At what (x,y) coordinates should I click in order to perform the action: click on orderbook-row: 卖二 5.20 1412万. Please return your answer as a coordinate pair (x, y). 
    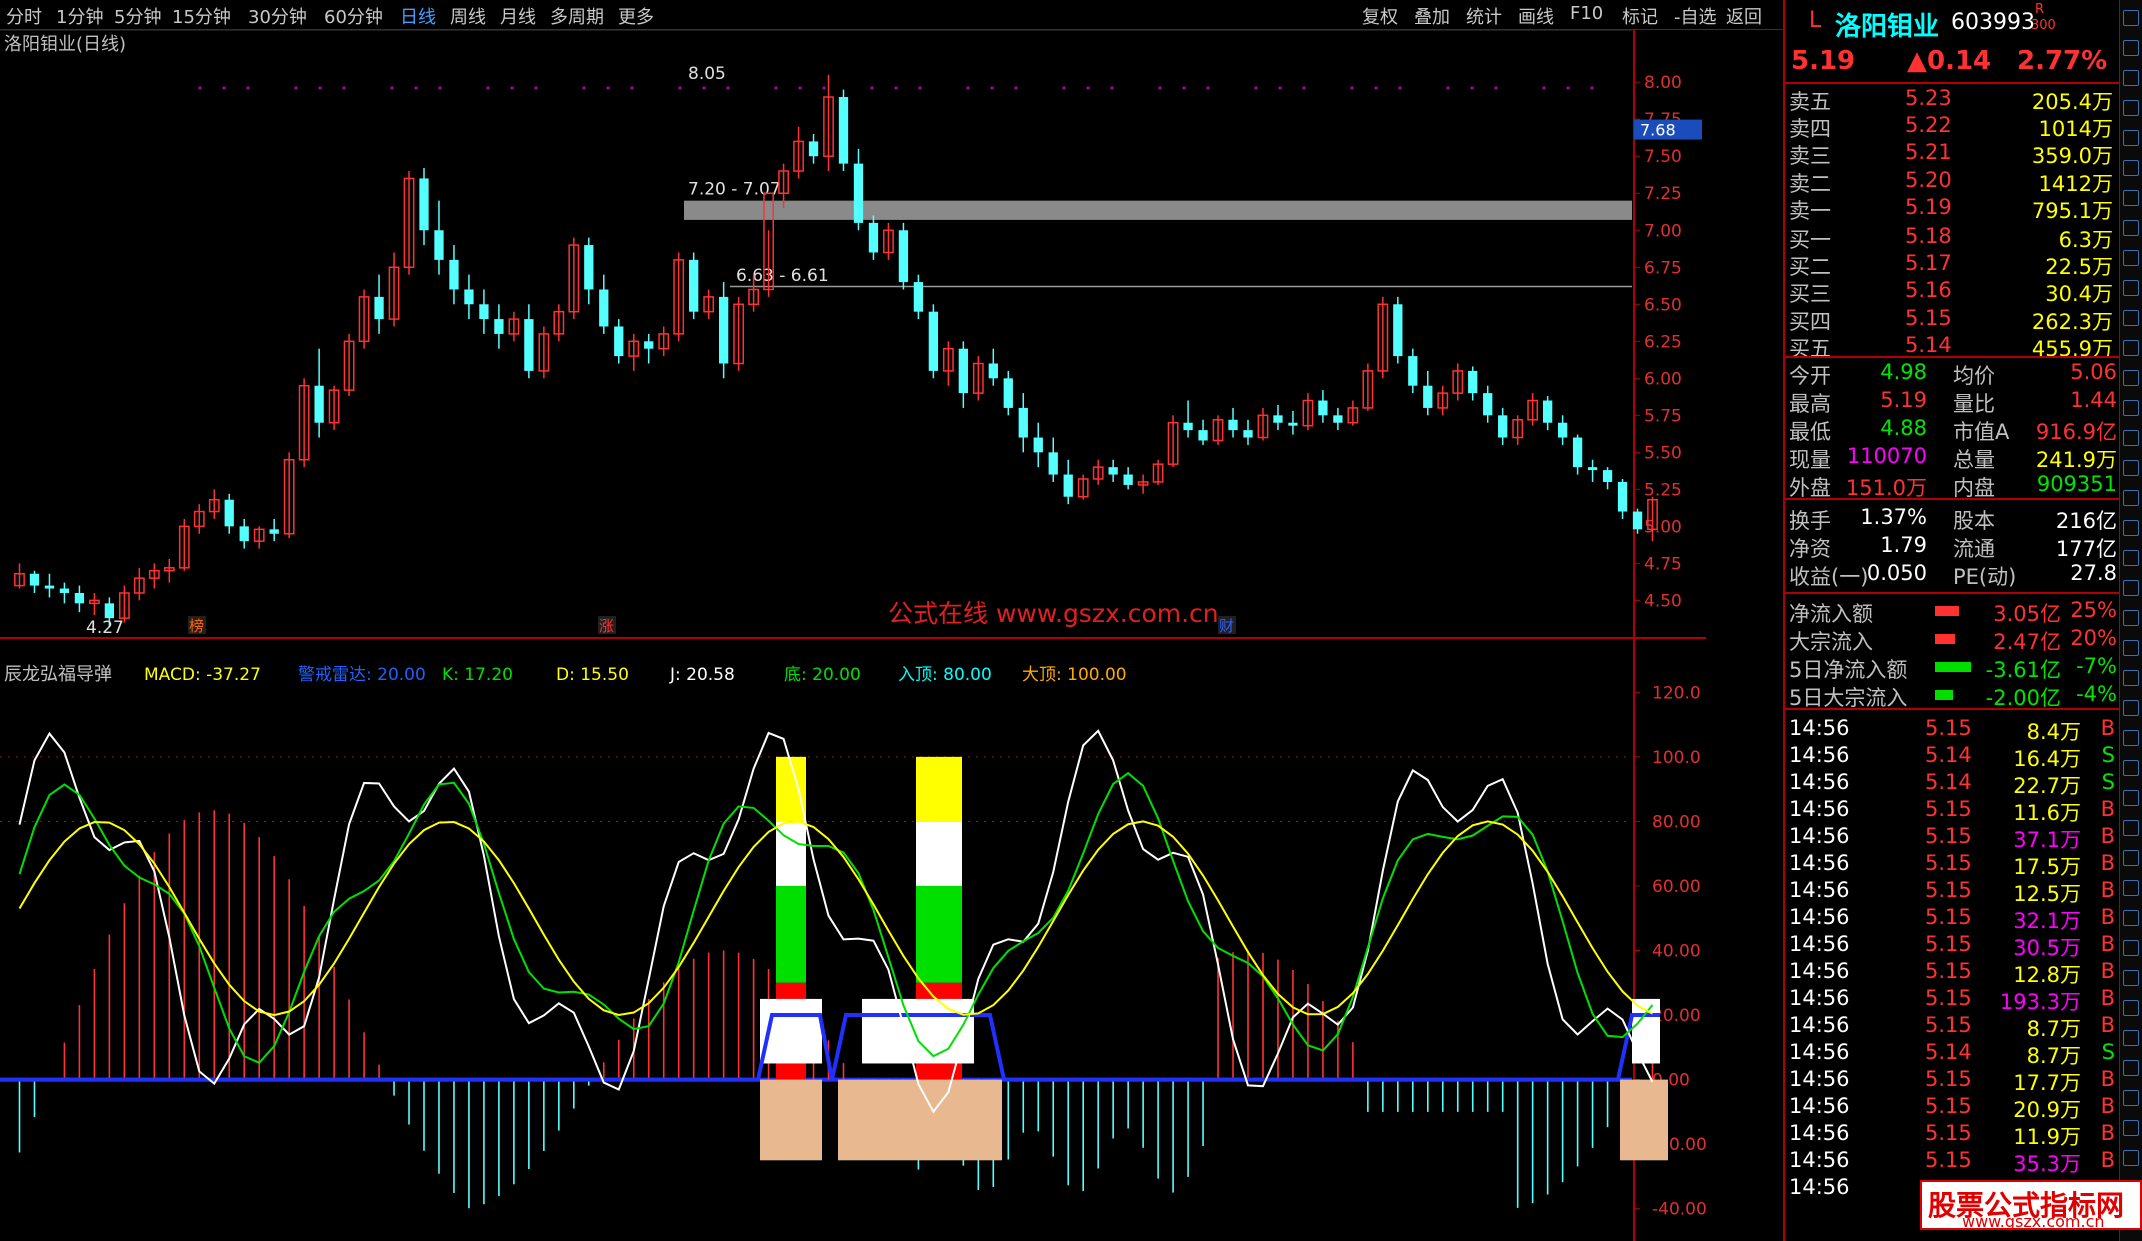
    Looking at the image, I should click on (1953, 182).